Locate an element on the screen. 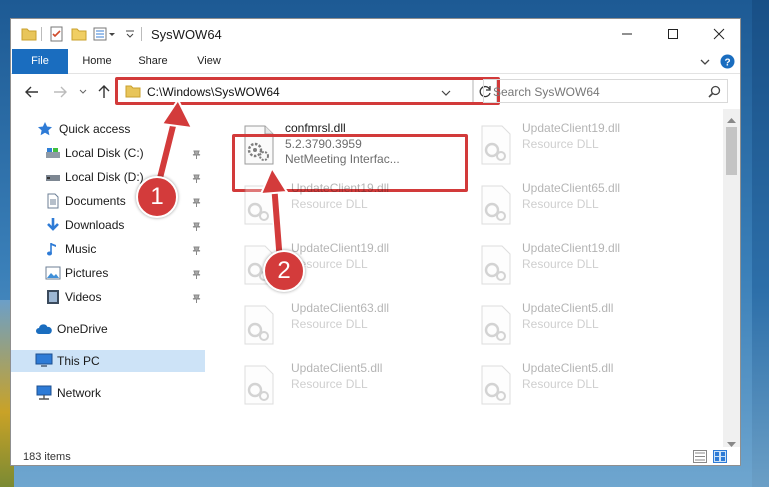  step-badge-2: 2 is located at coordinates (284, 271).